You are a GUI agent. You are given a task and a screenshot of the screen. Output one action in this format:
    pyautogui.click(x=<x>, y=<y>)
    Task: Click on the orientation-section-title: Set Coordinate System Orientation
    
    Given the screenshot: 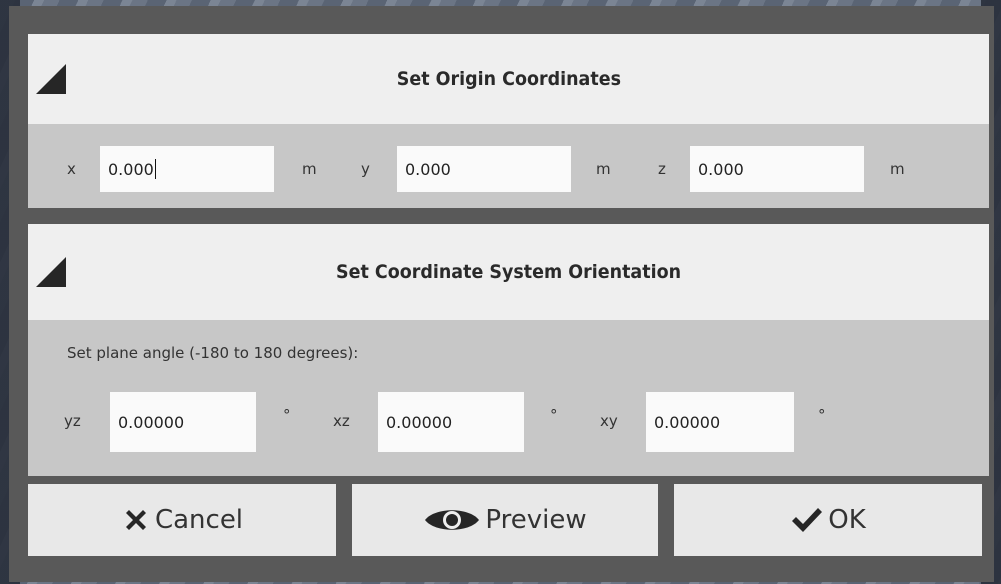 What is the action you would take?
    pyautogui.click(x=508, y=272)
    